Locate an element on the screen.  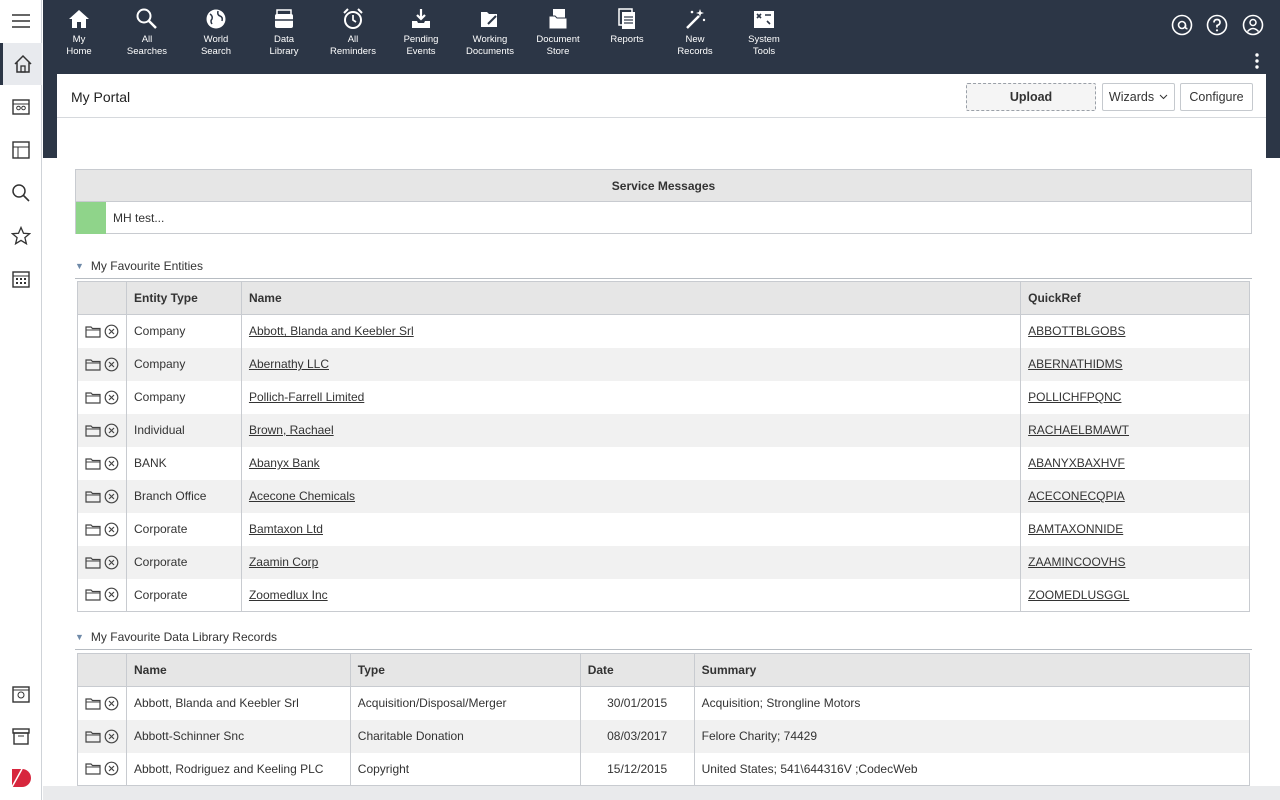
nav-all-searches: All Searches is located at coordinates (147, 38).